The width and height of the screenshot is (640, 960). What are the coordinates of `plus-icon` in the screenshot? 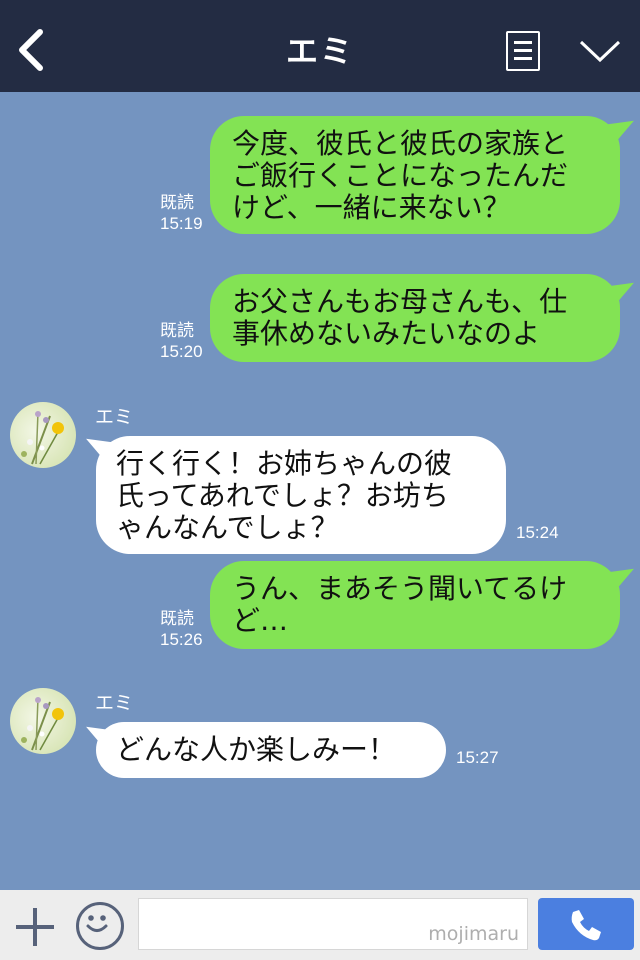 It's located at (35, 927).